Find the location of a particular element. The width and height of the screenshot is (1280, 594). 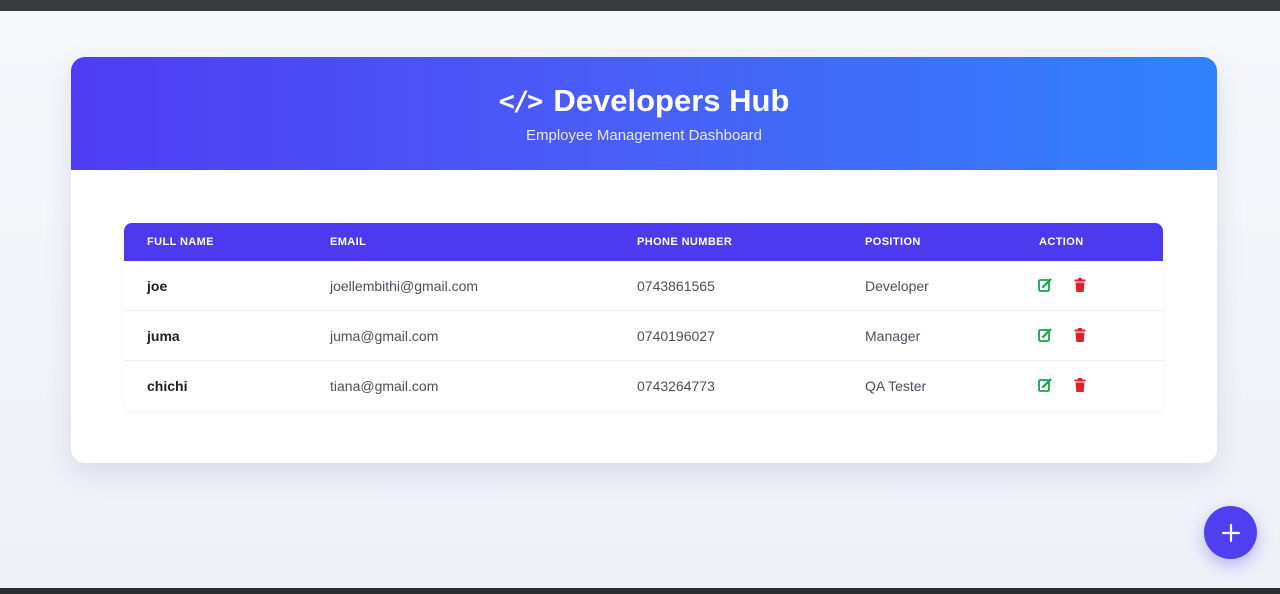

code-icon: </> is located at coordinates (521, 101).